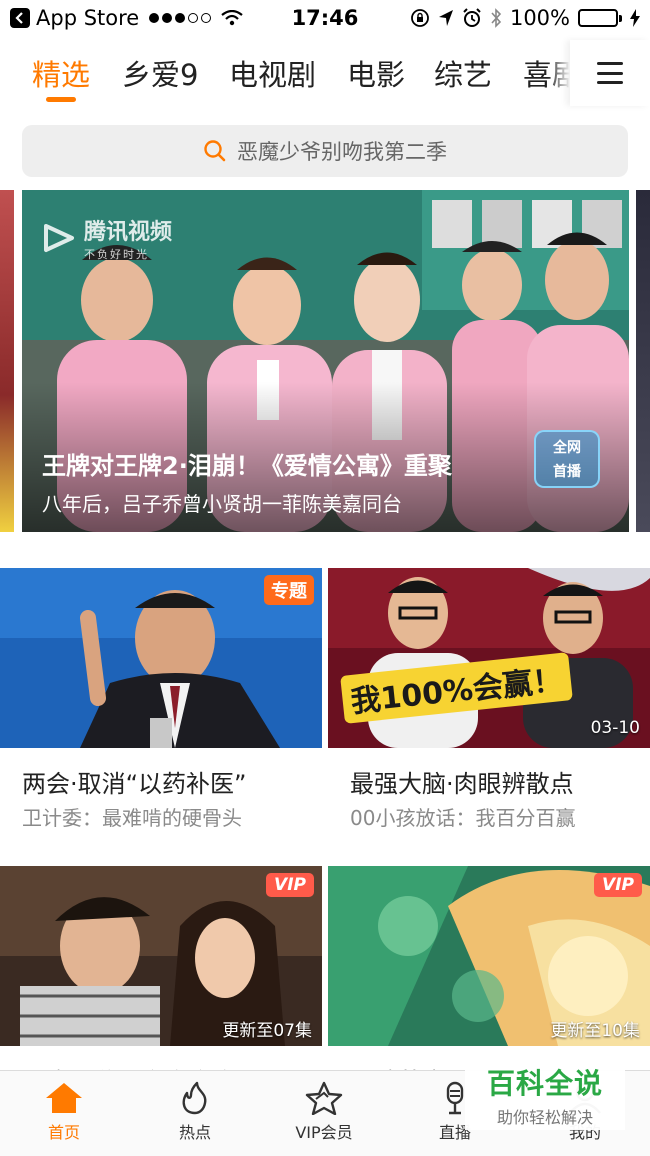 The height and width of the screenshot is (1156, 650). What do you see at coordinates (462, 784) in the screenshot?
I see `card-title: 最强大脑·肉眼辨散点` at bounding box center [462, 784].